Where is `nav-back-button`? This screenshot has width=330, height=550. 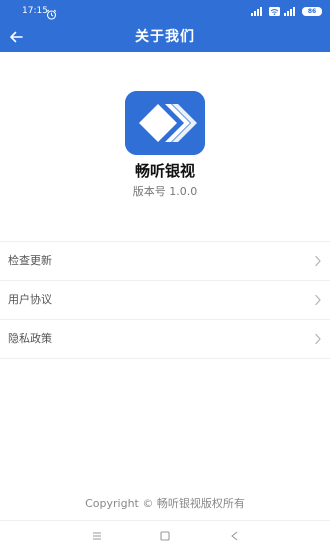
nav-back-button is located at coordinates (235, 536).